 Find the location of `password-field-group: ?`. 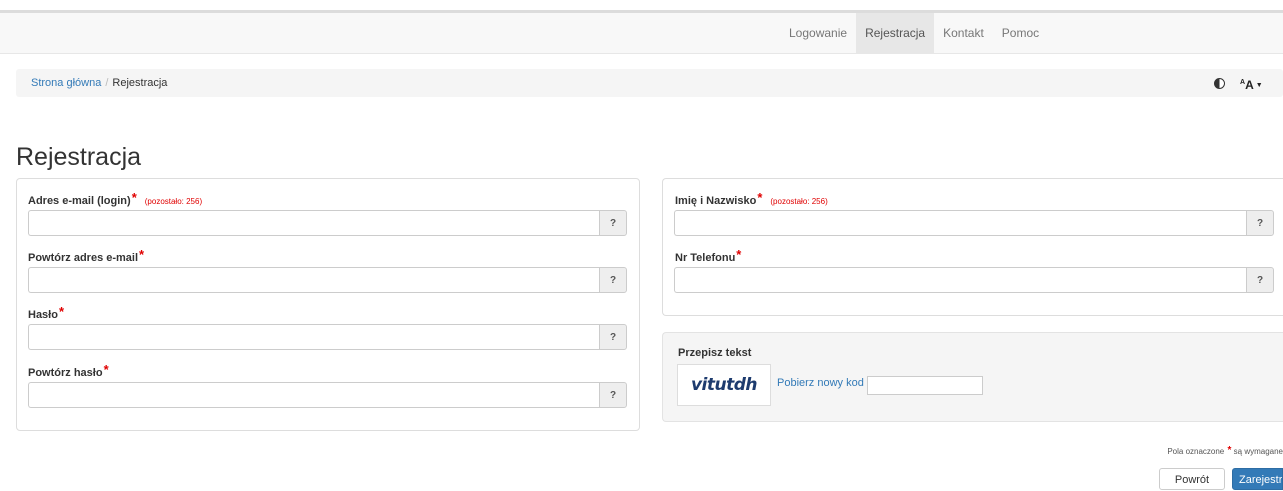

password-field-group: ? is located at coordinates (327, 337).